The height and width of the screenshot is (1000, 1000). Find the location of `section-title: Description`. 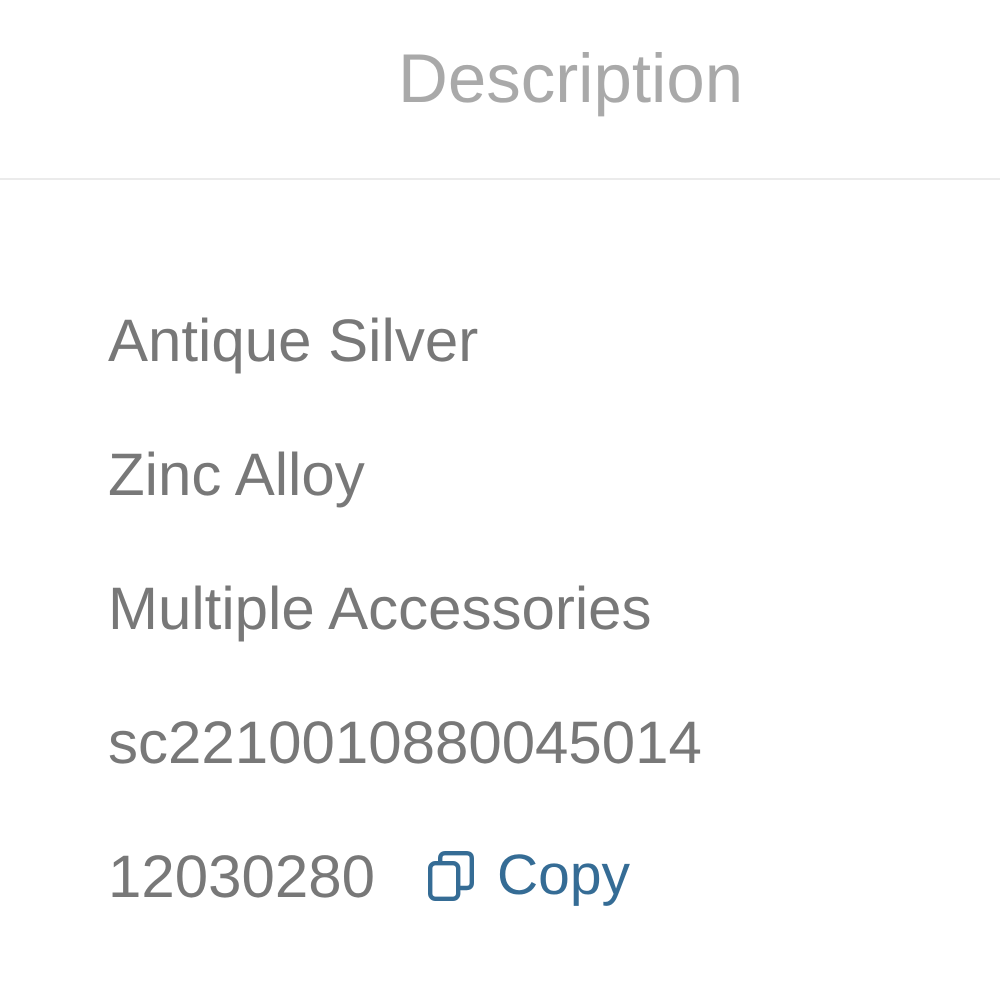

section-title: Description is located at coordinates (571, 79).